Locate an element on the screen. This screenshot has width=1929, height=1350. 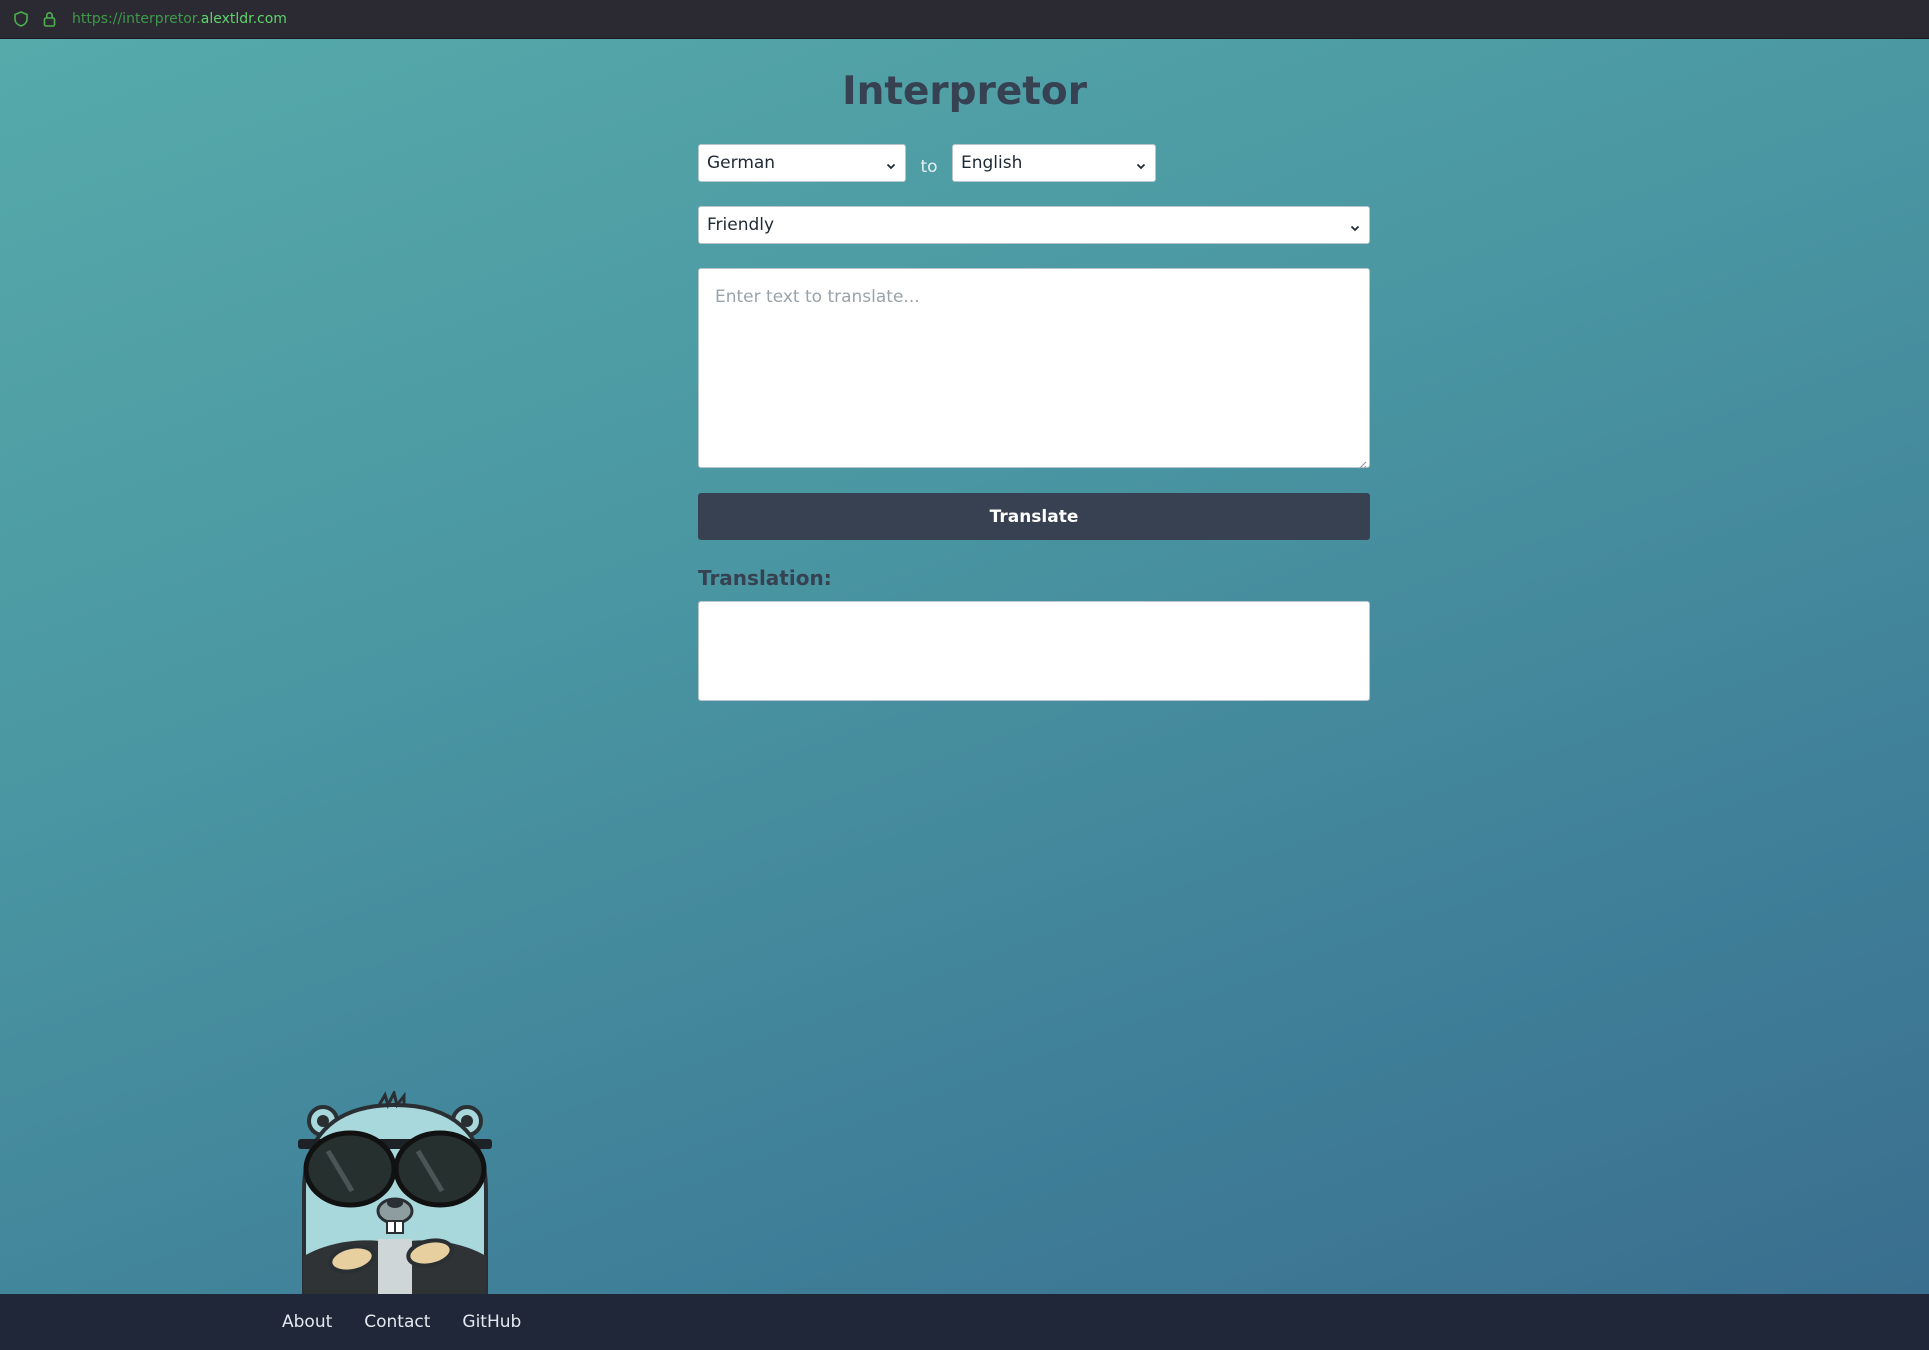
resize-handle-icon is located at coordinates (1362, 462).